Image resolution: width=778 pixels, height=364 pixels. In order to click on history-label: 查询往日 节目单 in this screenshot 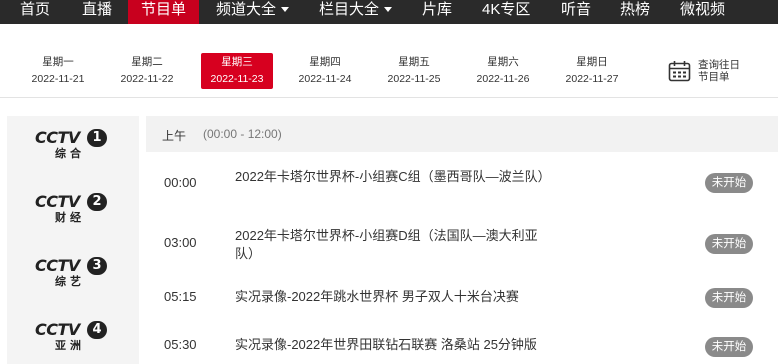, I will do `click(728, 71)`.